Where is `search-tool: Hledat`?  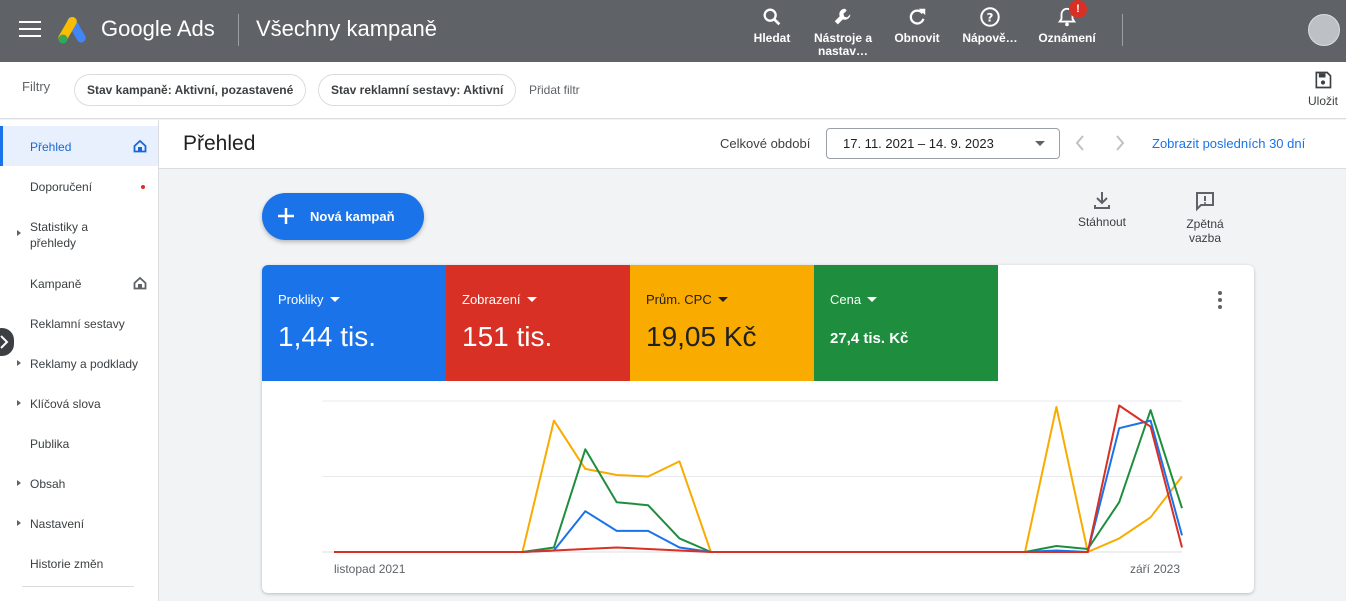 search-tool: Hledat is located at coordinates (772, 25).